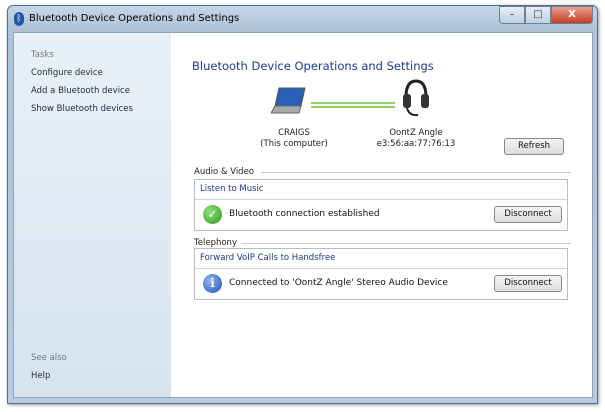 This screenshot has height=412, width=605. I want to click on sidebar-item-show-devices: Show Bluetooth devices, so click(82, 109).